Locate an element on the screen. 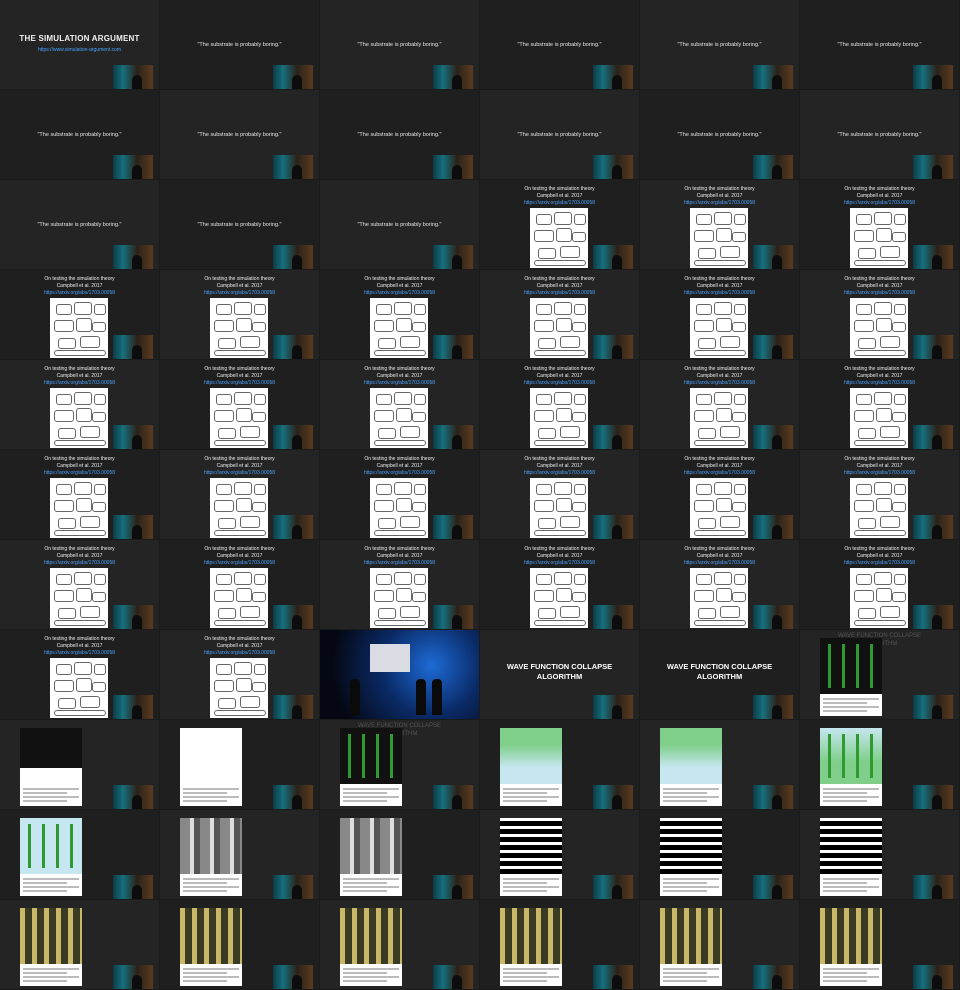 The height and width of the screenshot is (990, 960). plant-vine is located at coordinates (829, 756).